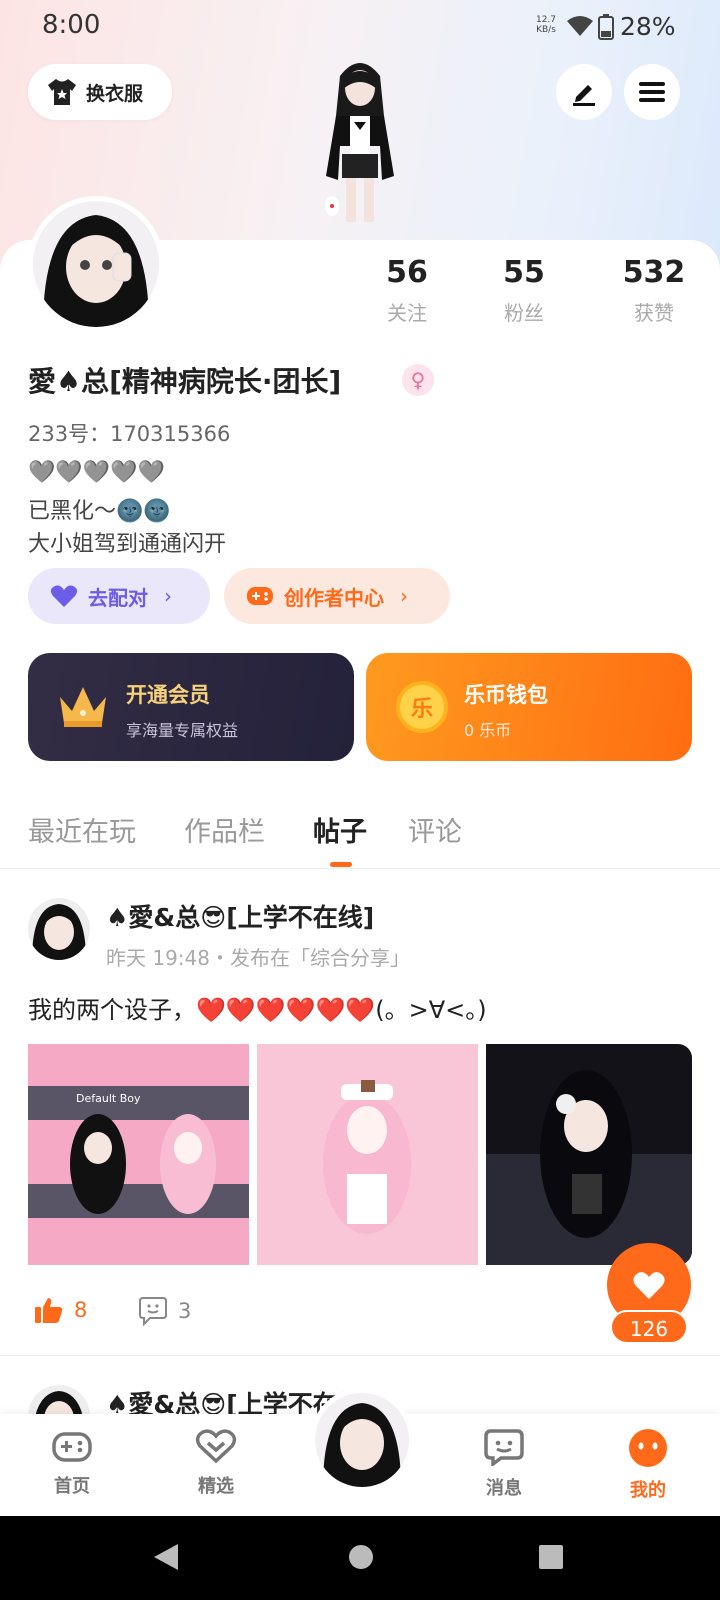 Image resolution: width=720 pixels, height=1600 pixels. I want to click on avatar-3d-figure, so click(360, 145).